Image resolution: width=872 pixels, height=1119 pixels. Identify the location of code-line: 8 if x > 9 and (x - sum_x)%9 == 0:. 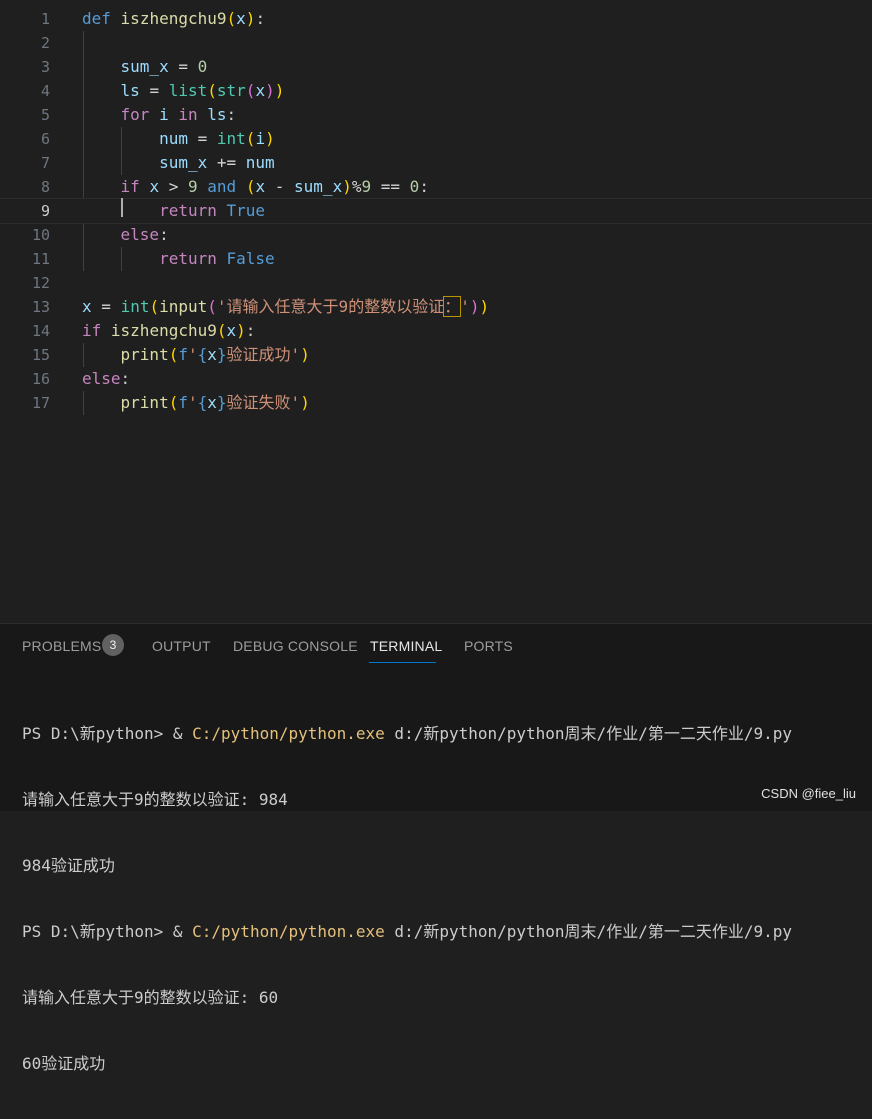
(436, 187).